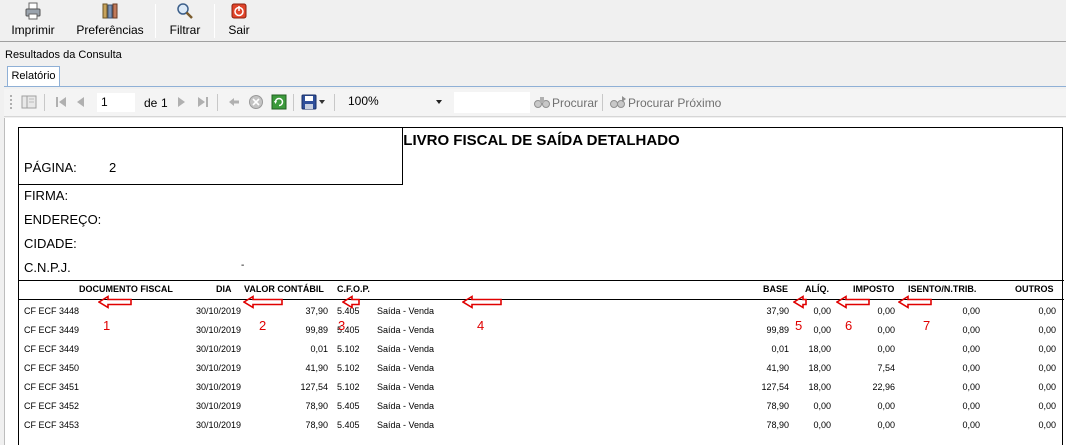 This screenshot has height=445, width=1066. Describe the element at coordinates (492, 102) in the screenshot. I see `find-input` at that location.